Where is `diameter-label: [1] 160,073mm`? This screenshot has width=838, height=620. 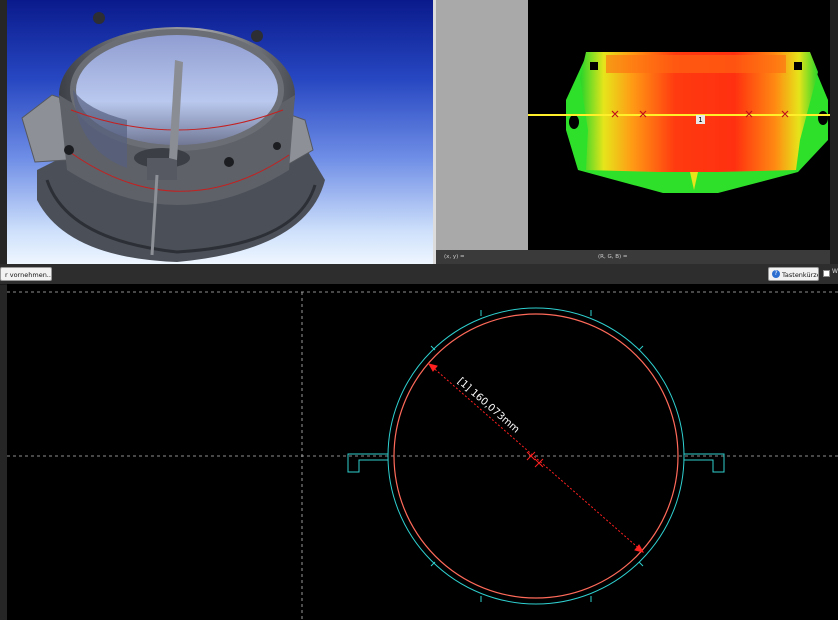
diameter-label: [1] 160,073mm is located at coordinates (488, 406).